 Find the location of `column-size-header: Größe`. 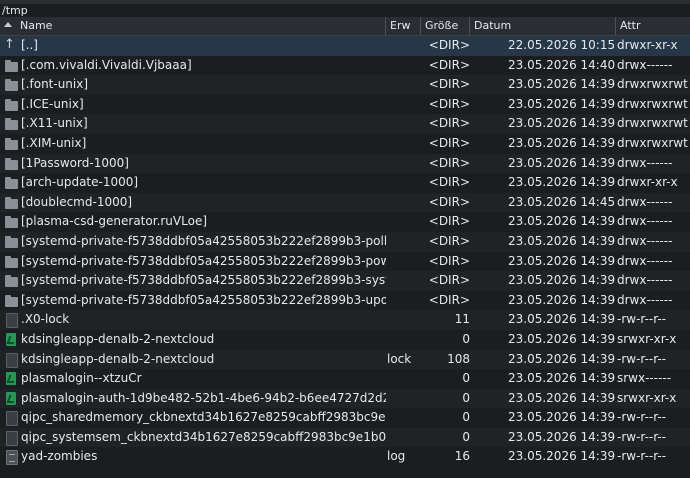

column-size-header: Größe is located at coordinates (445, 26).